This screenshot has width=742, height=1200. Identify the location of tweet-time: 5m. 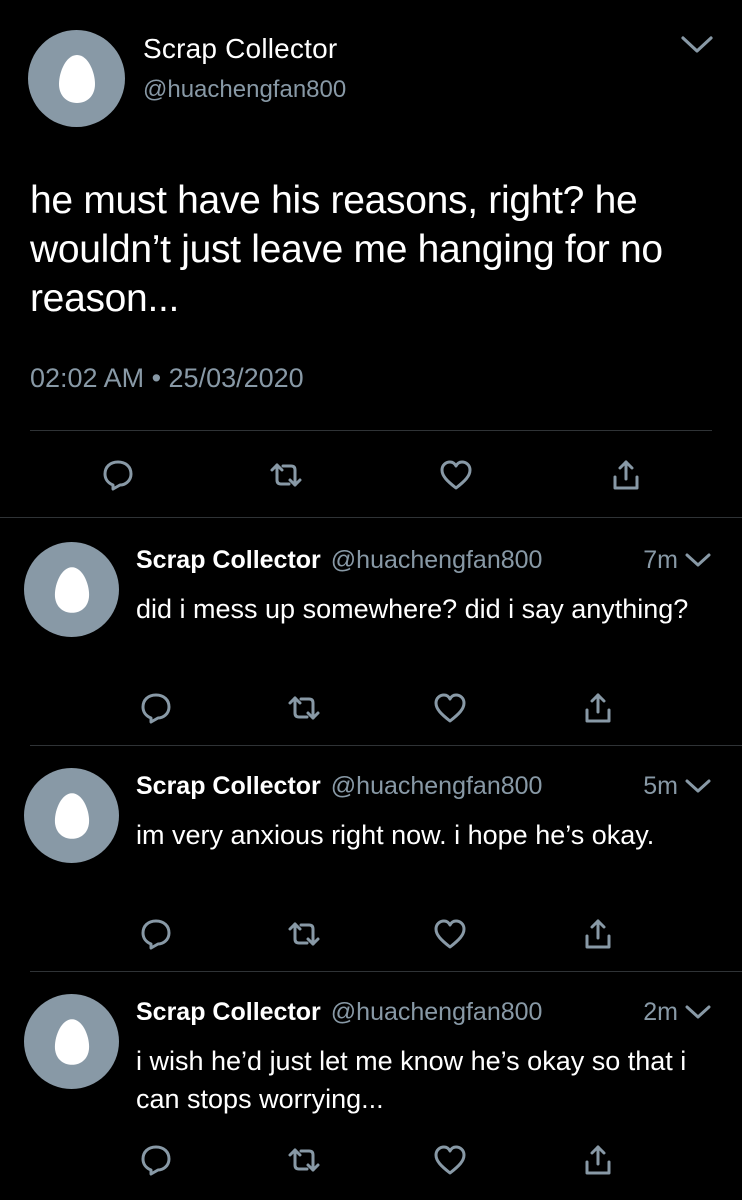
(660, 786).